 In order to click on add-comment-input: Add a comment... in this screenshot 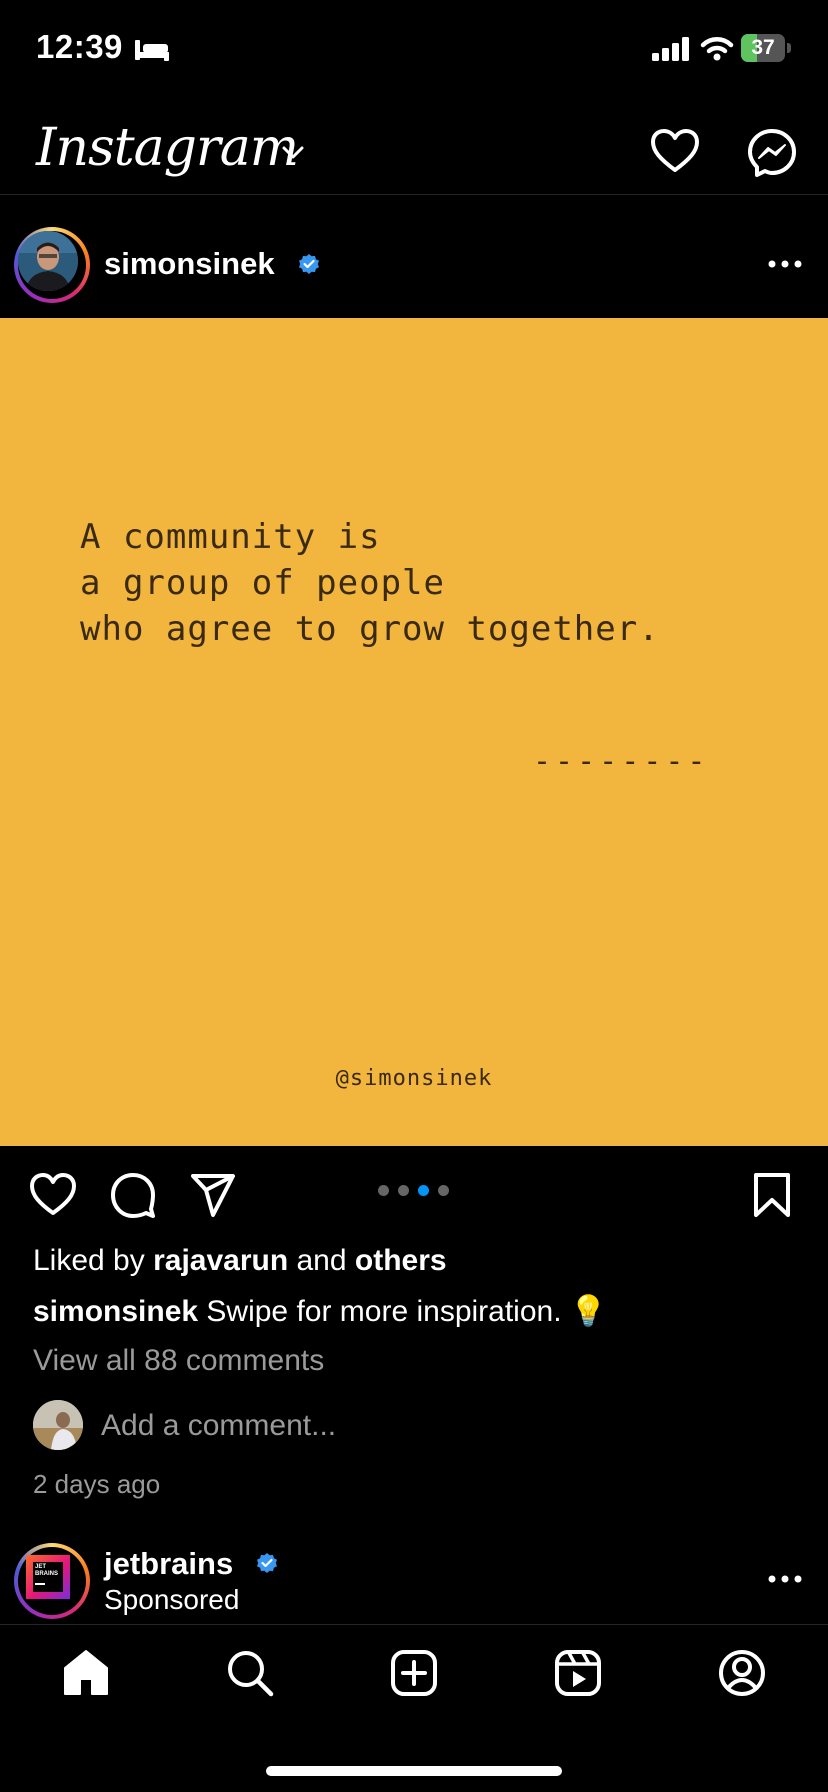, I will do `click(218, 1426)`.